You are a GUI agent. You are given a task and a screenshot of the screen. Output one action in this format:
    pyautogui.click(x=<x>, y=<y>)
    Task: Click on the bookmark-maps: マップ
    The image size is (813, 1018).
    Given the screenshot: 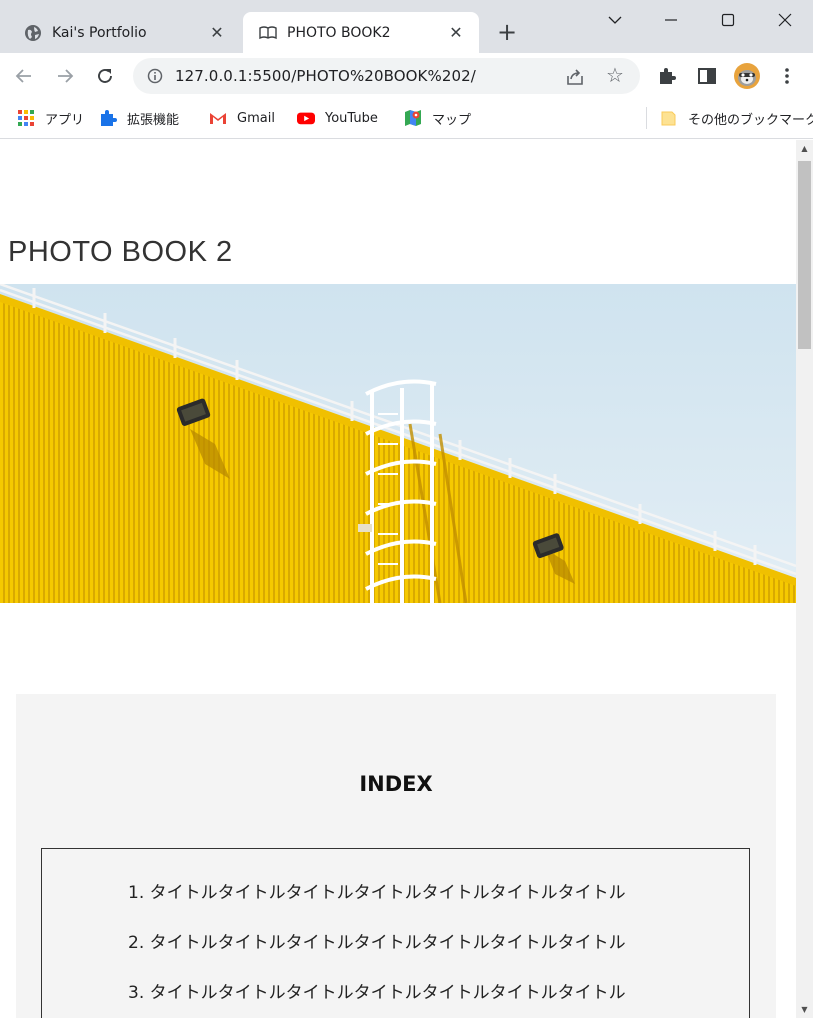 What is the action you would take?
    pyautogui.click(x=437, y=118)
    